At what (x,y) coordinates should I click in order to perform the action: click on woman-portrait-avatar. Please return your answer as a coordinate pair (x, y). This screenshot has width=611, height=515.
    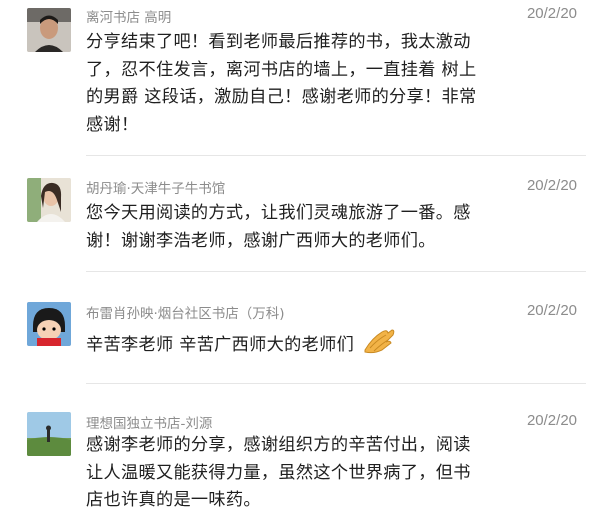
    Looking at the image, I should click on (49, 200).